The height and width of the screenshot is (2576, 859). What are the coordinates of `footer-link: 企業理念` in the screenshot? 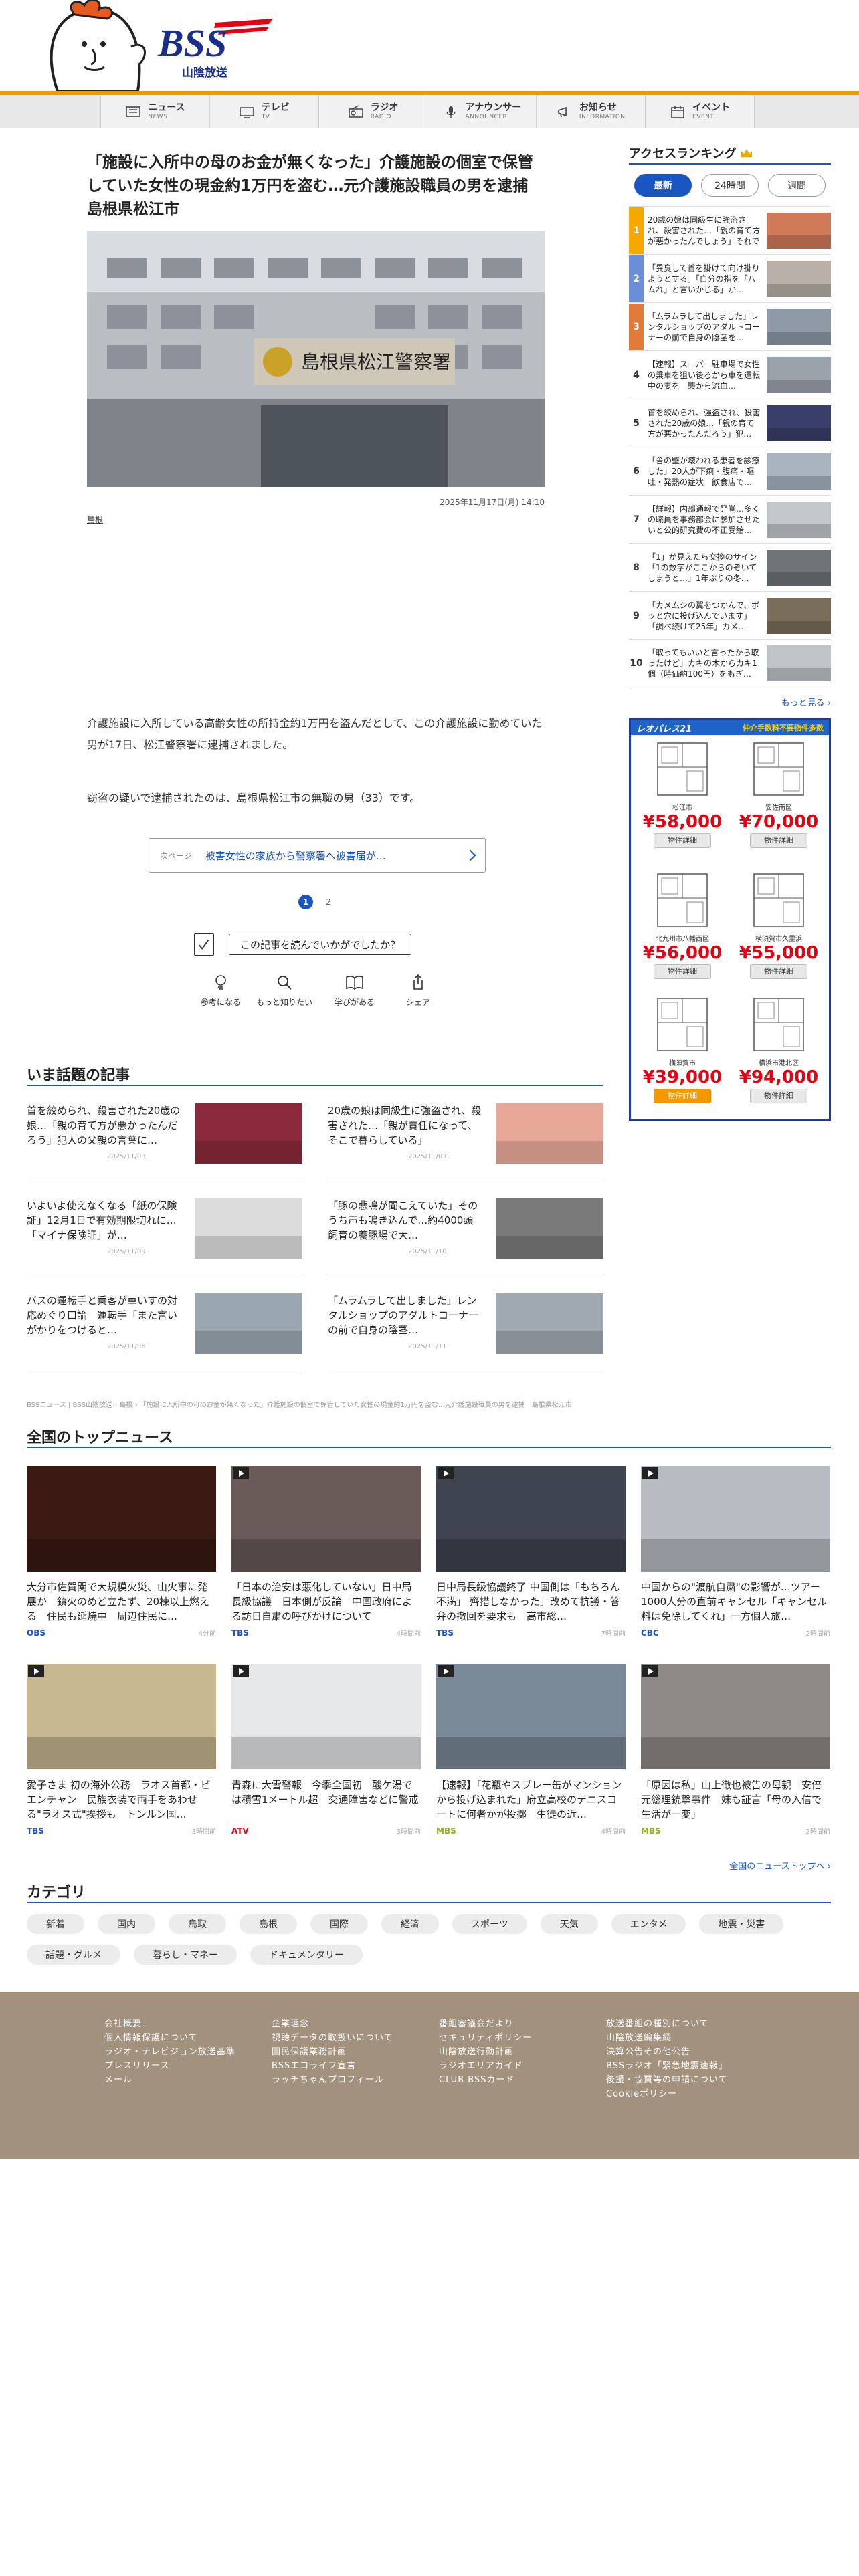 It's located at (356, 2024).